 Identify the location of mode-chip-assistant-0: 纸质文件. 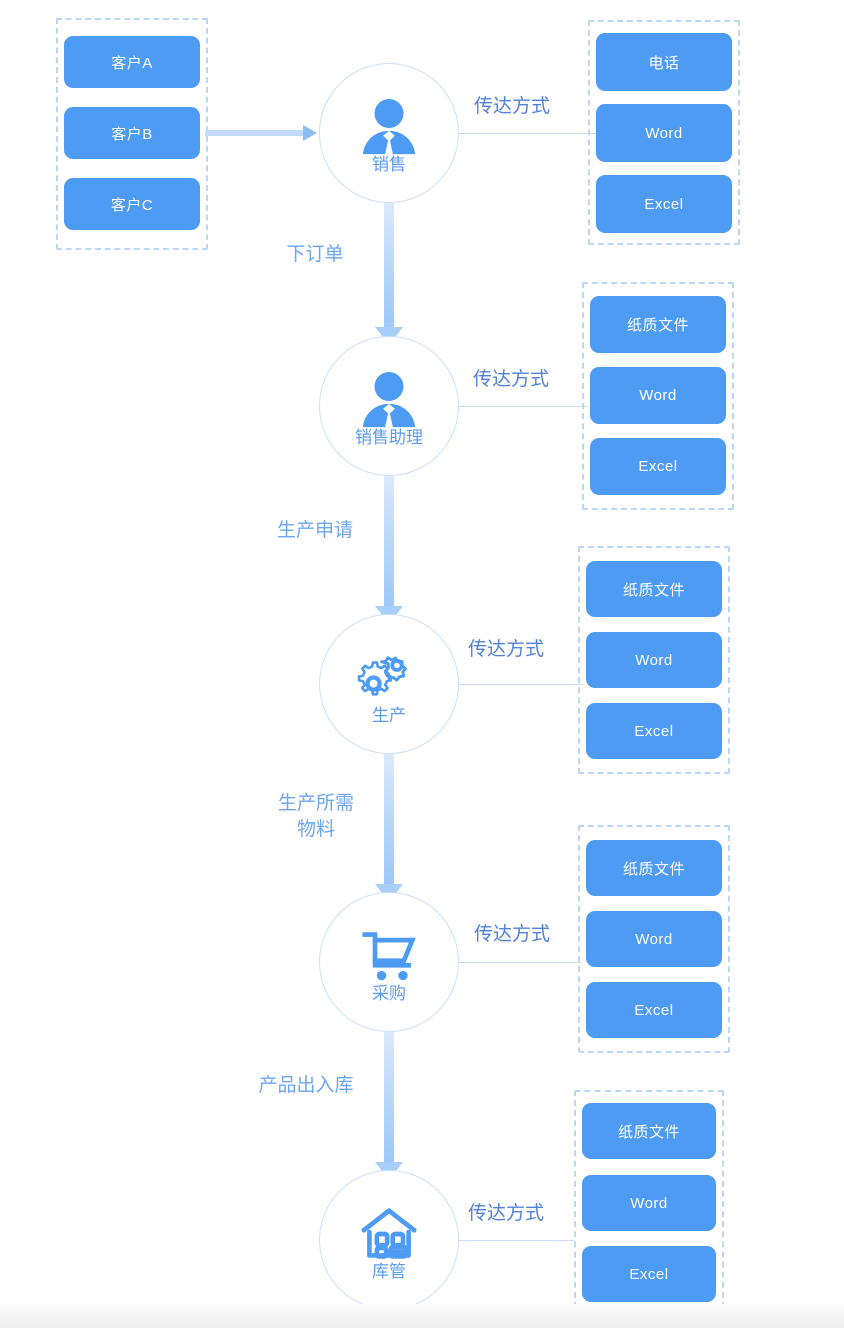
(658, 324).